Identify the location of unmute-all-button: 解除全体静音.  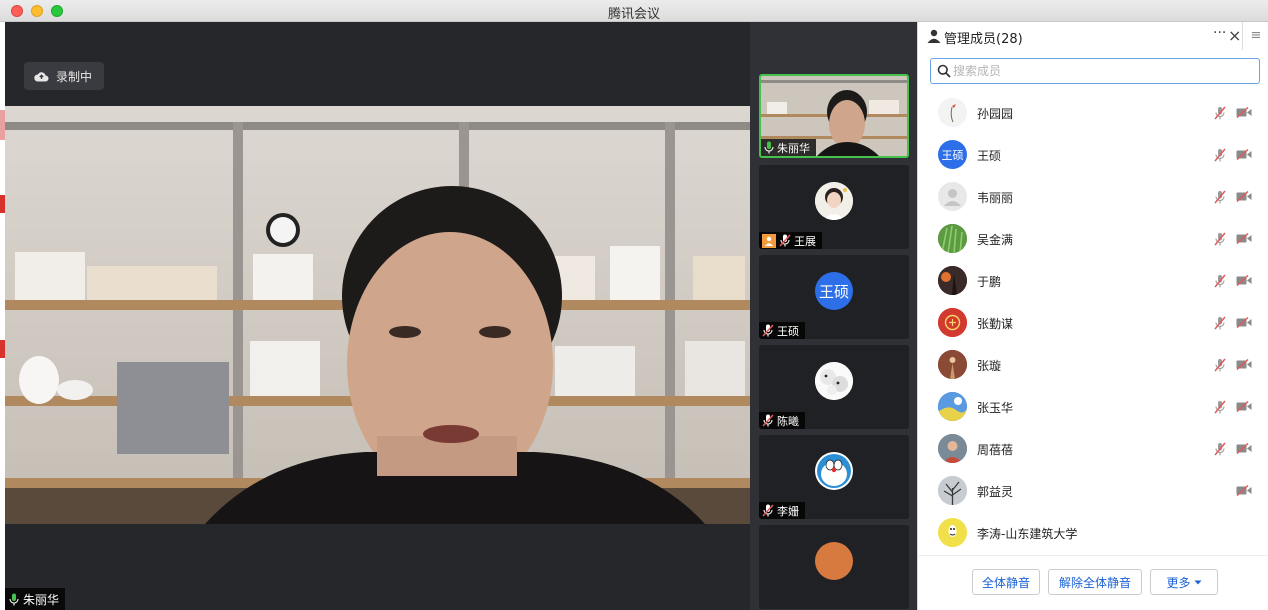
(1095, 582).